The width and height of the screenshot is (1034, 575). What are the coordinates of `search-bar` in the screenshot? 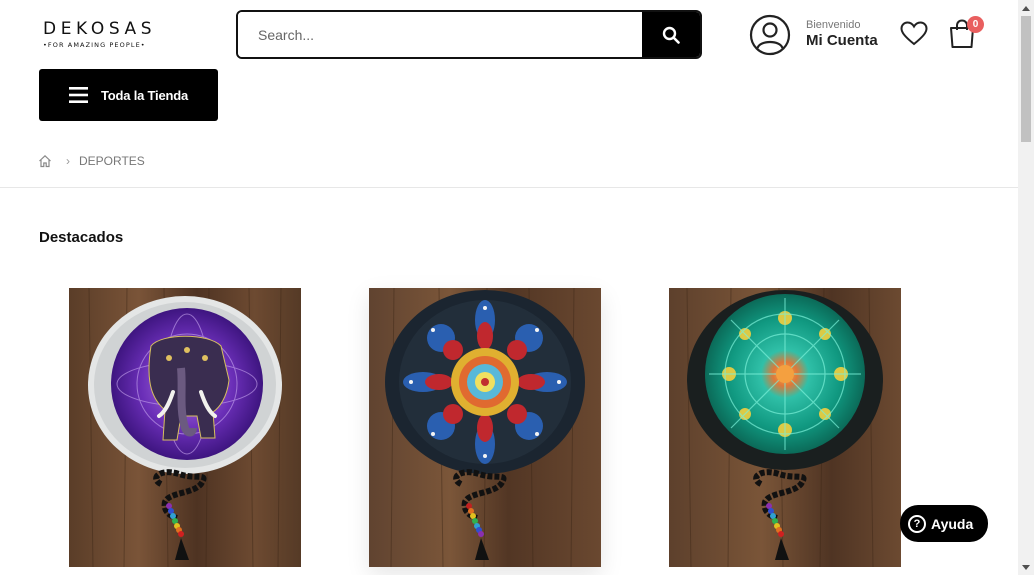 It's located at (469, 34).